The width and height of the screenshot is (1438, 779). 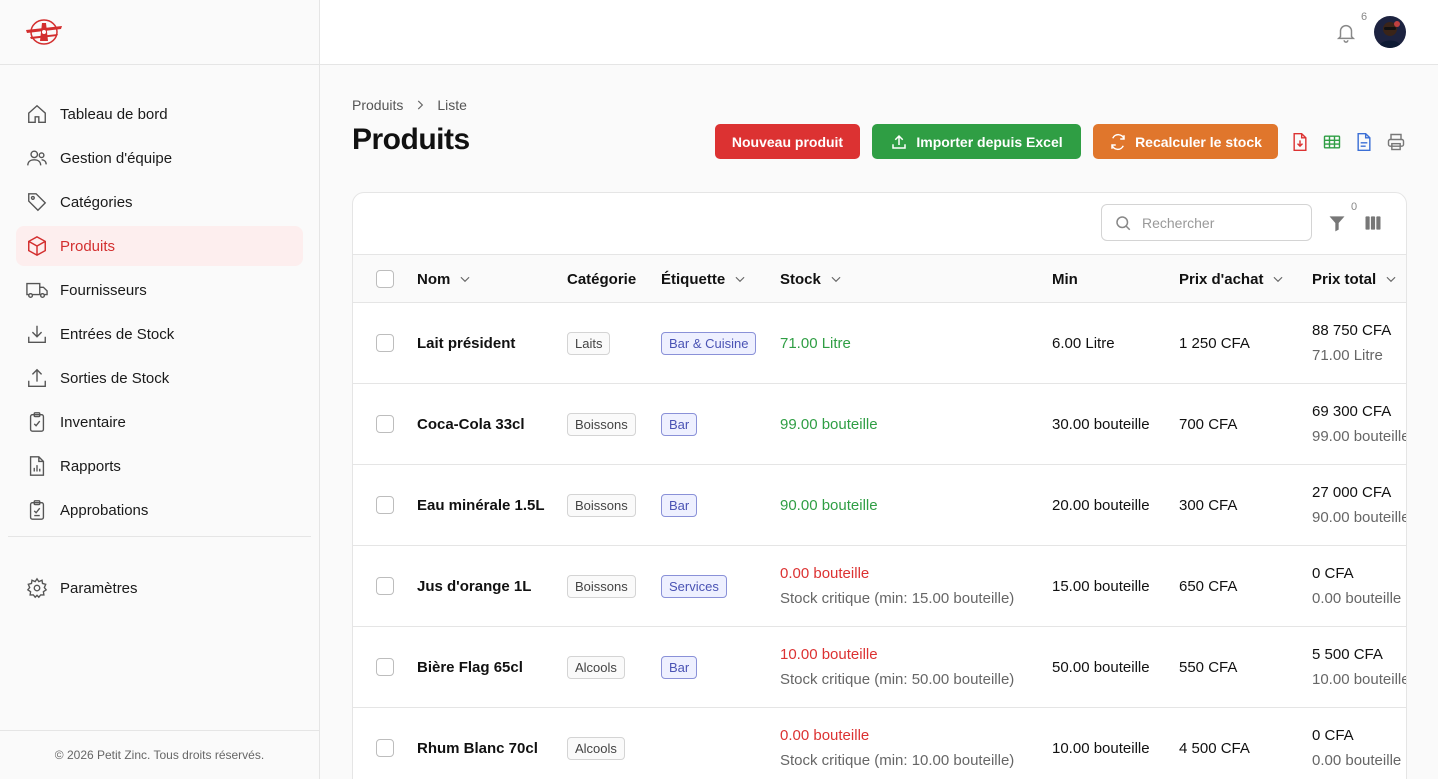 What do you see at coordinates (159, 466) in the screenshot?
I see `sidebar-item-reports: Rapports` at bounding box center [159, 466].